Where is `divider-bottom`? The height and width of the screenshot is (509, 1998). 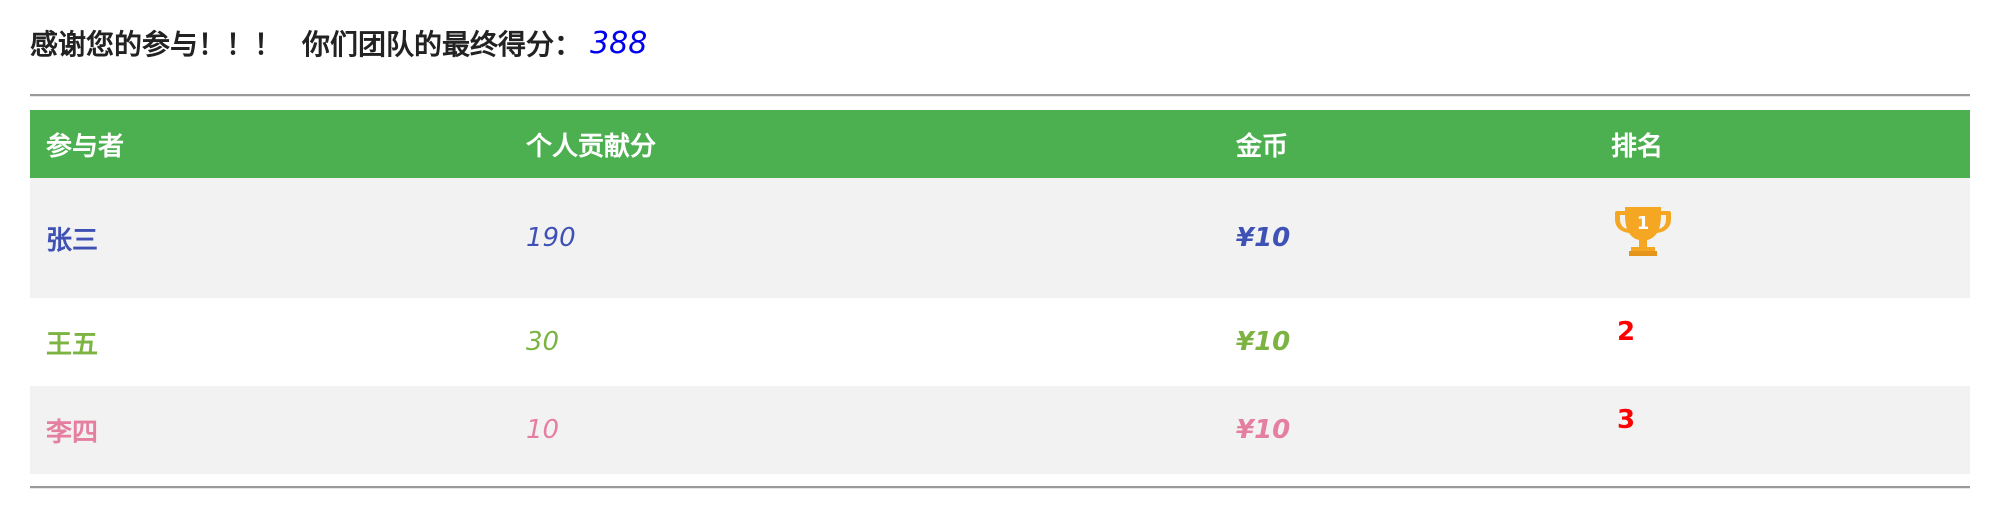
divider-bottom is located at coordinates (1000, 487).